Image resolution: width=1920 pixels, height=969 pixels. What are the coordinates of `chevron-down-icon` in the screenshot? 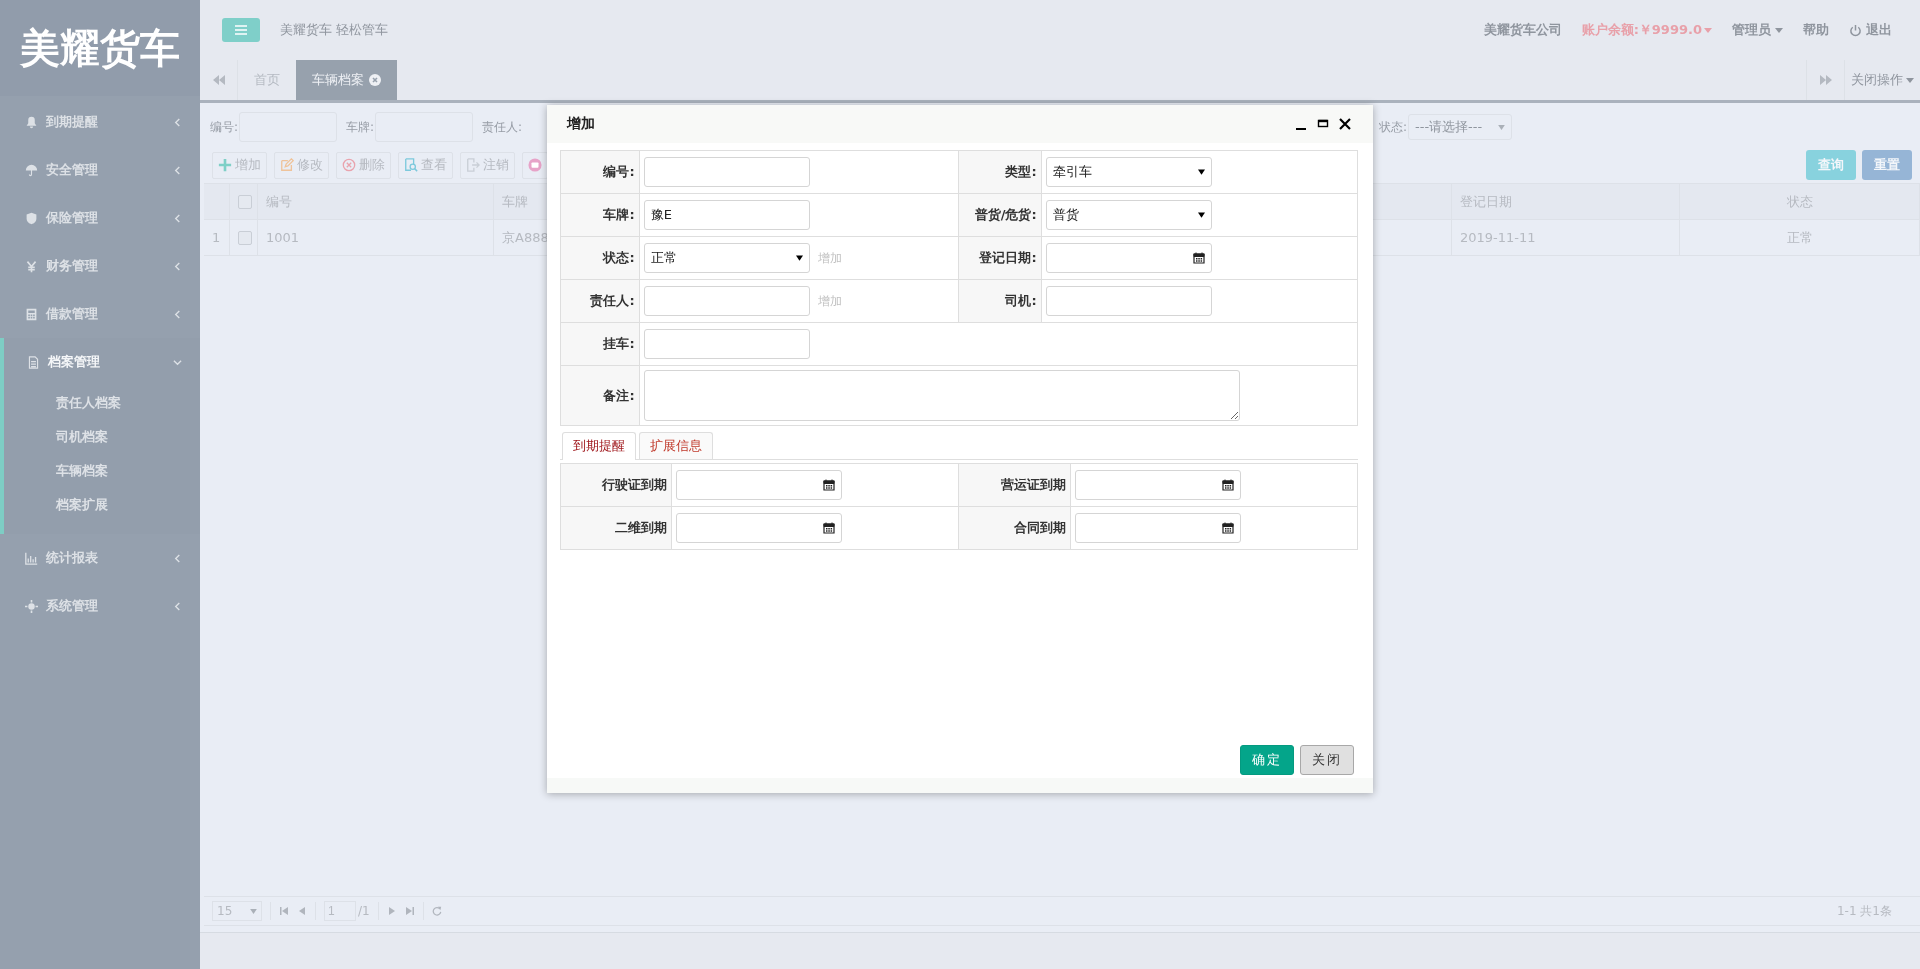 It's located at (177, 362).